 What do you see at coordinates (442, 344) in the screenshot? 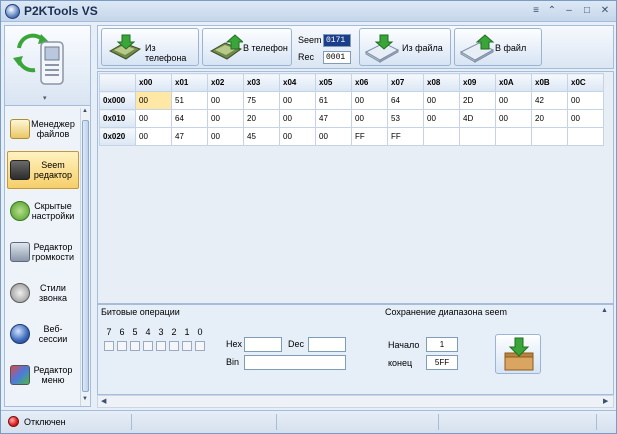
I see `start-input: 1` at bounding box center [442, 344].